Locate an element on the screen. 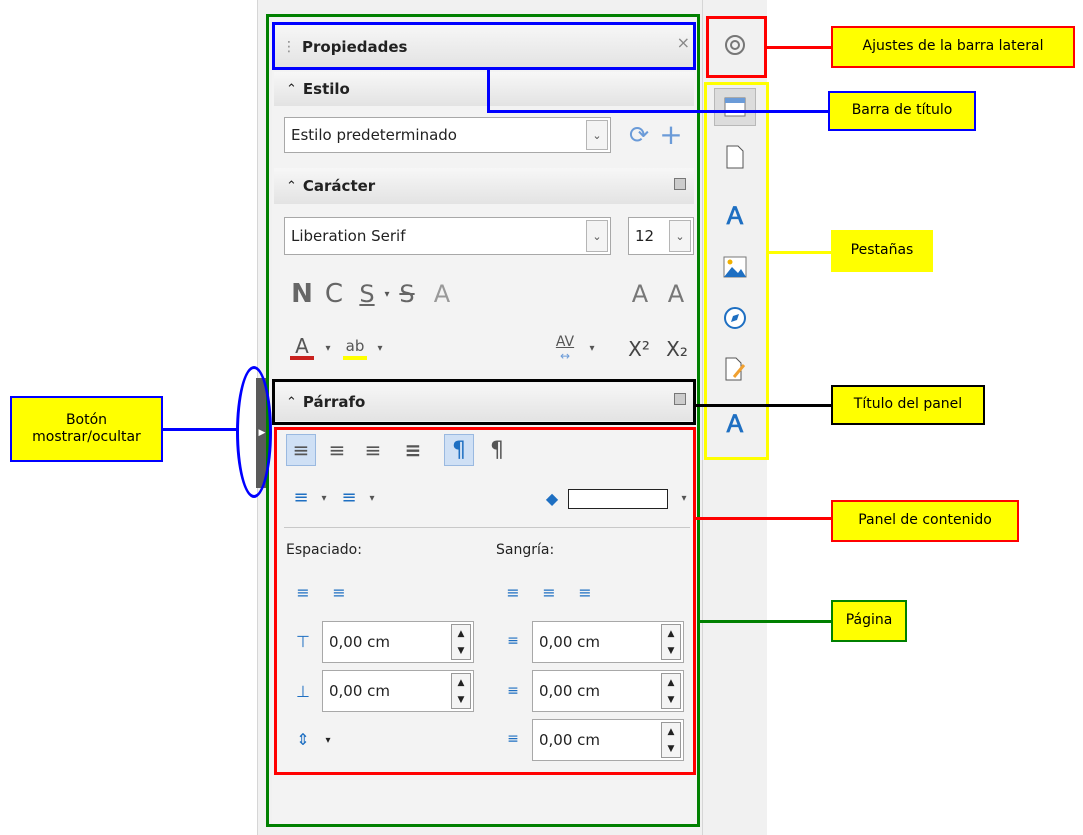 Image resolution: width=1083 pixels, height=835 pixels. callout-tabs: Pestañas is located at coordinates (882, 251).